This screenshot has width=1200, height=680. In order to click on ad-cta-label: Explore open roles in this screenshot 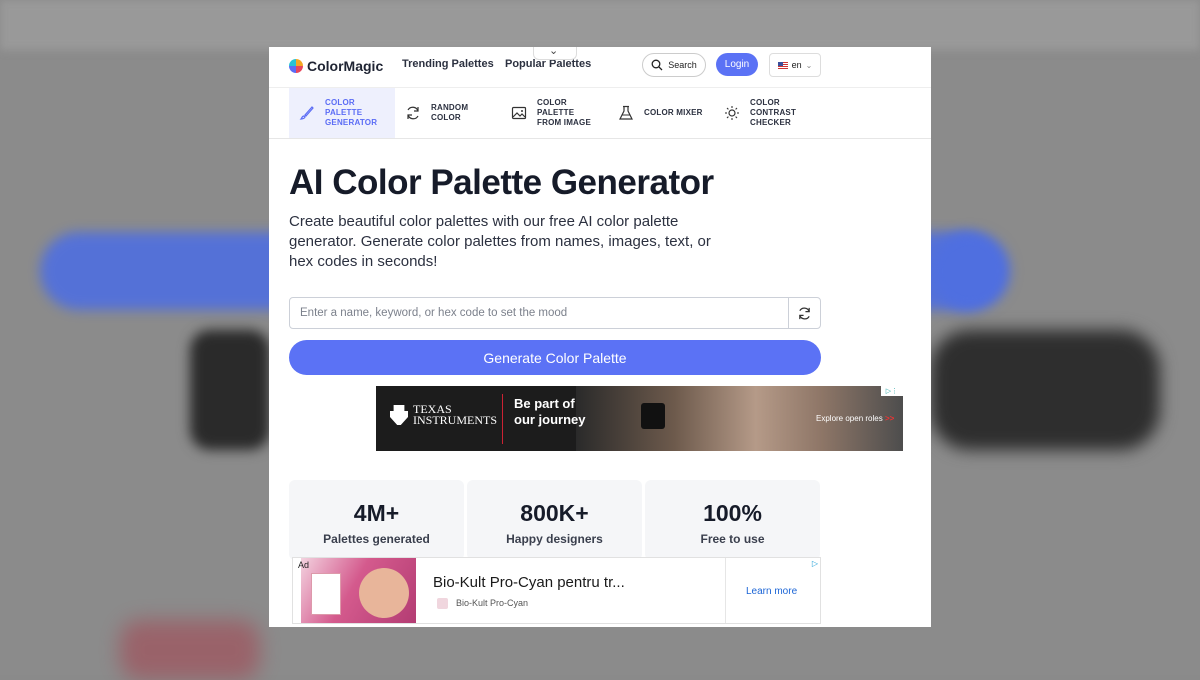, I will do `click(849, 418)`.